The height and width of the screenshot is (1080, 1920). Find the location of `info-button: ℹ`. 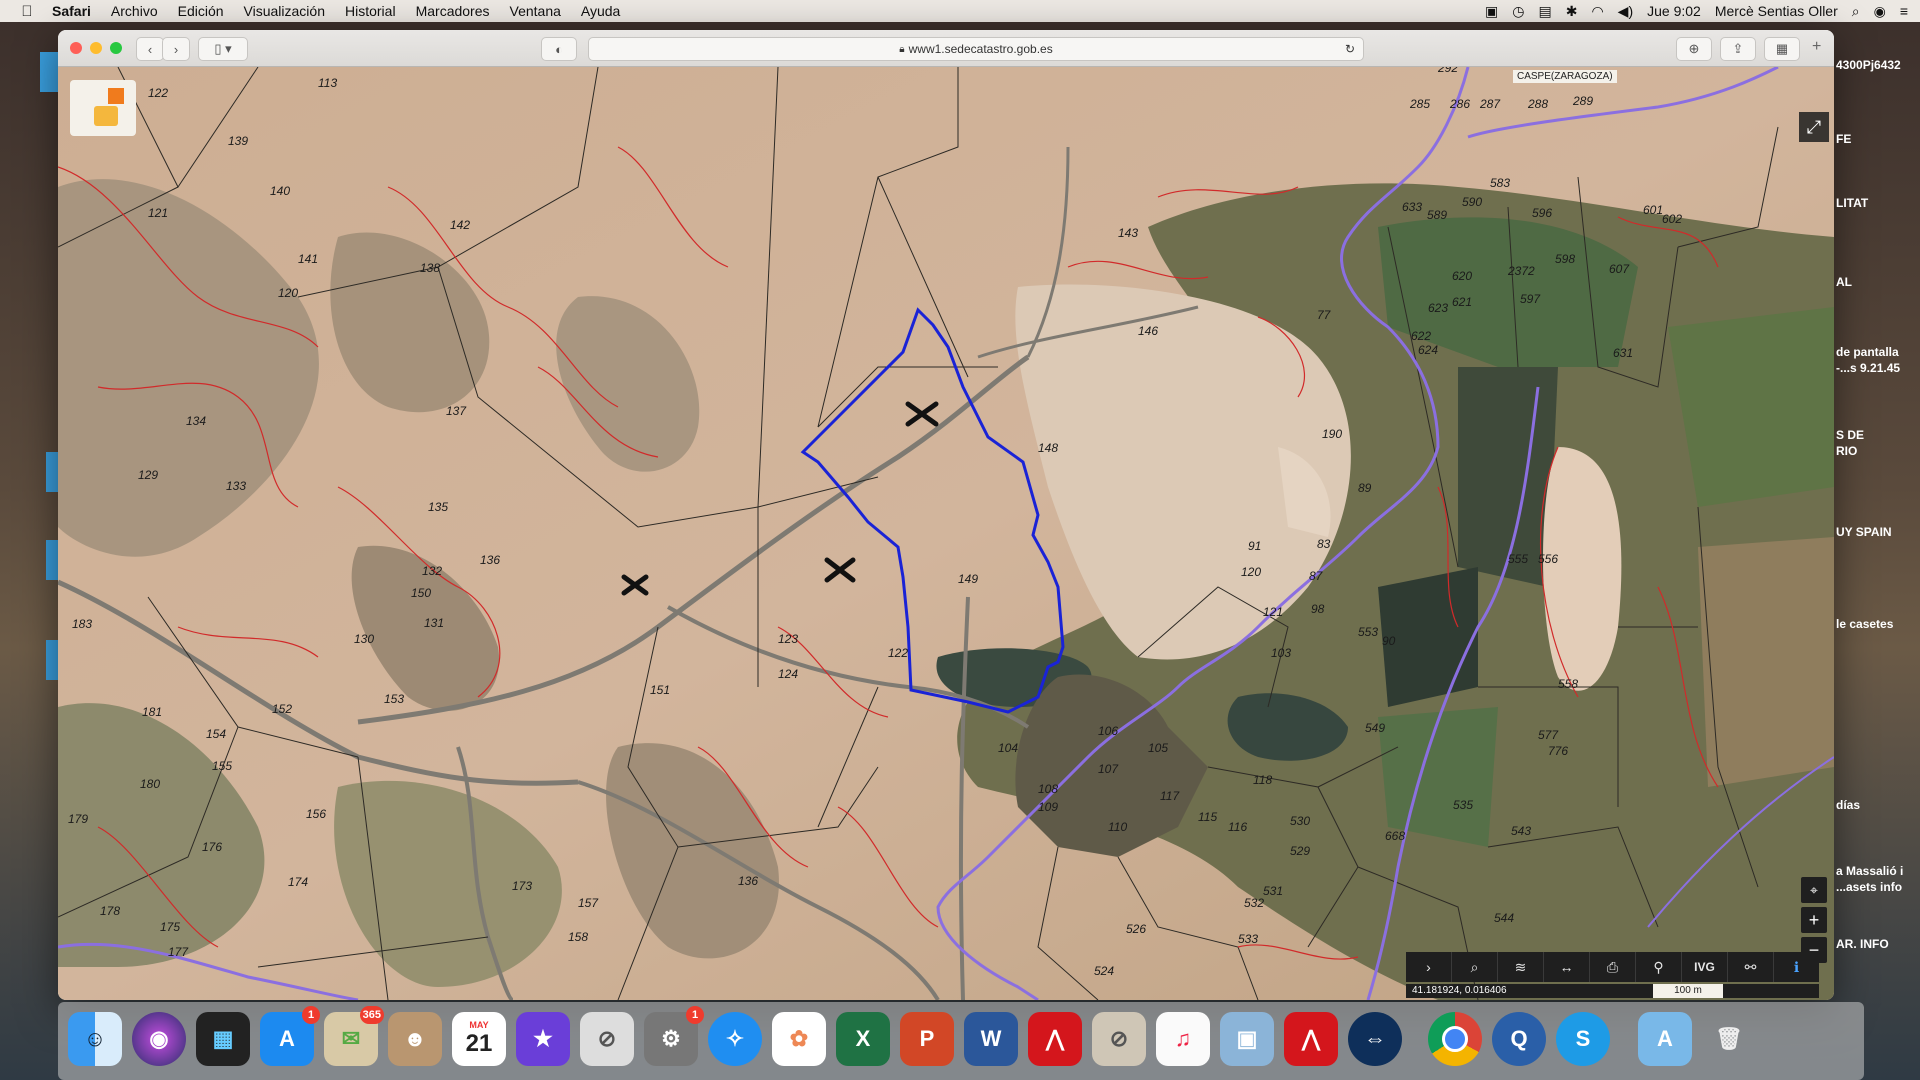

info-button: ℹ is located at coordinates (1796, 967).